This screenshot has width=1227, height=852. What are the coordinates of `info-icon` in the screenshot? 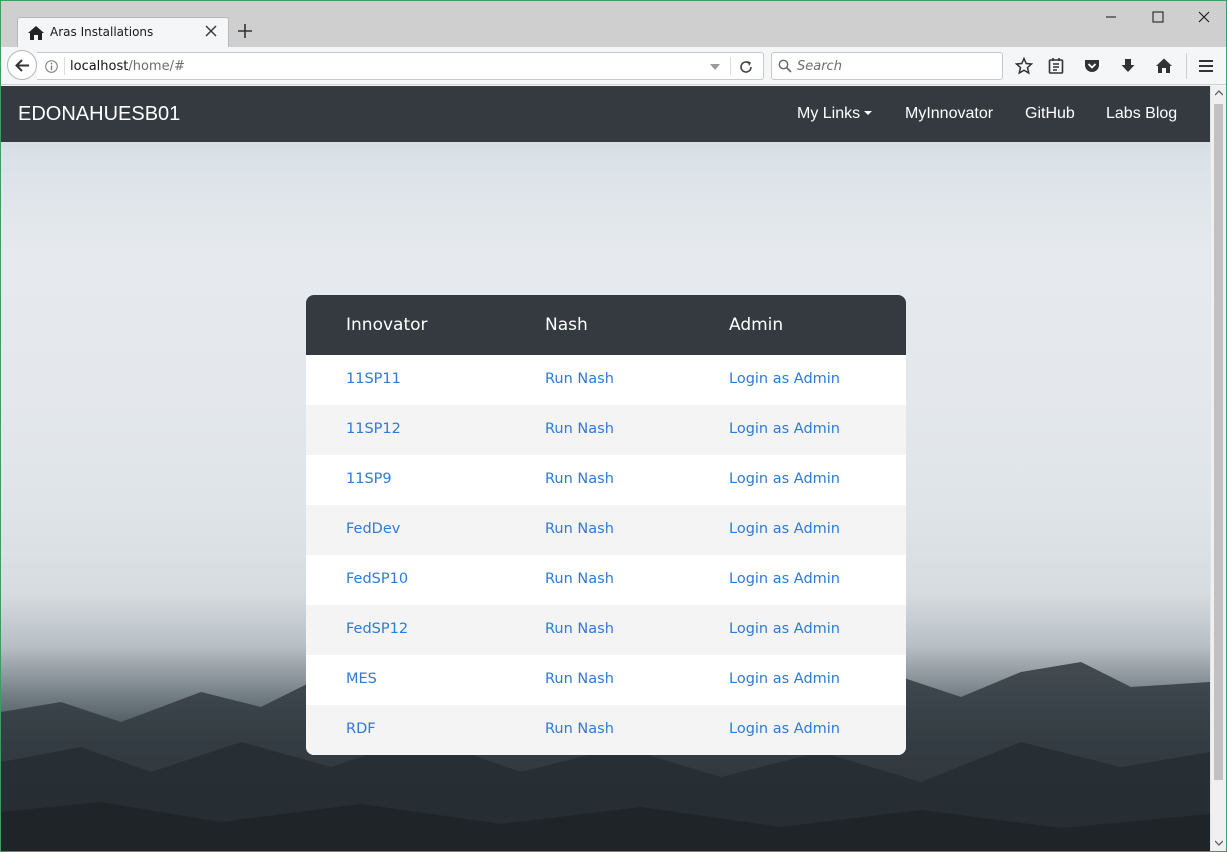 It's located at (51, 66).